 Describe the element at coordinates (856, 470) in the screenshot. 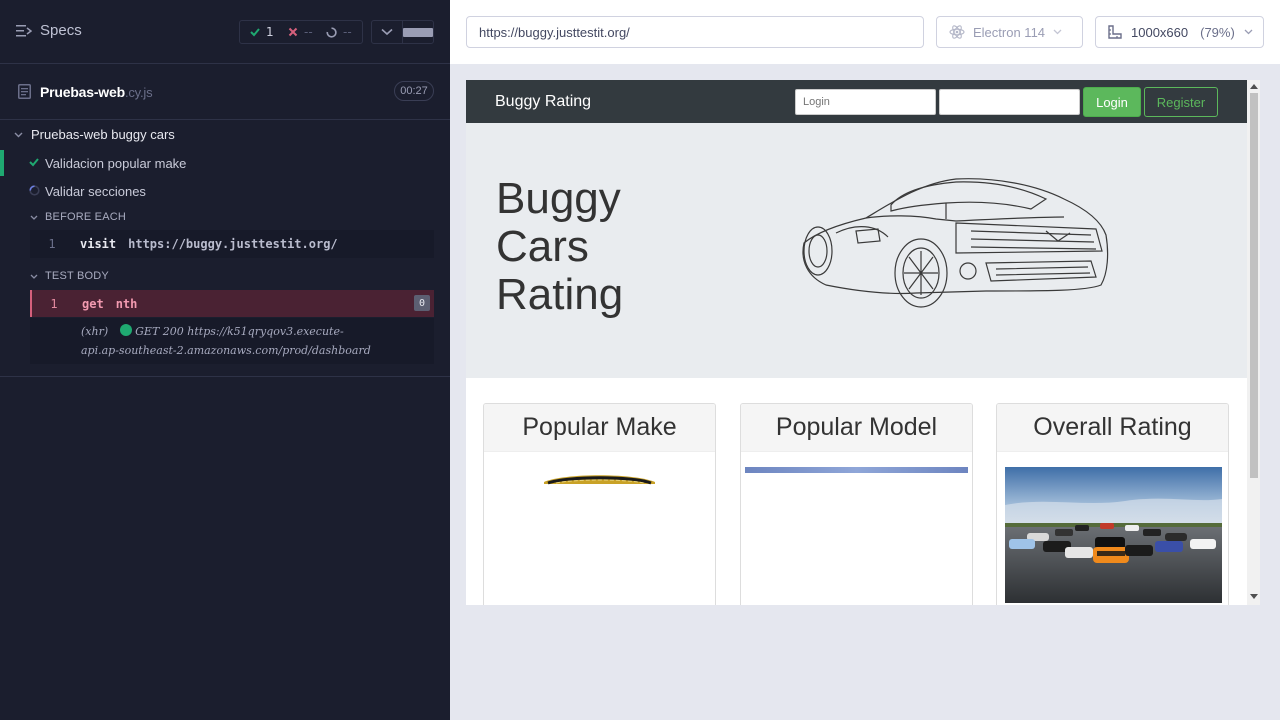

I see `model-image` at that location.